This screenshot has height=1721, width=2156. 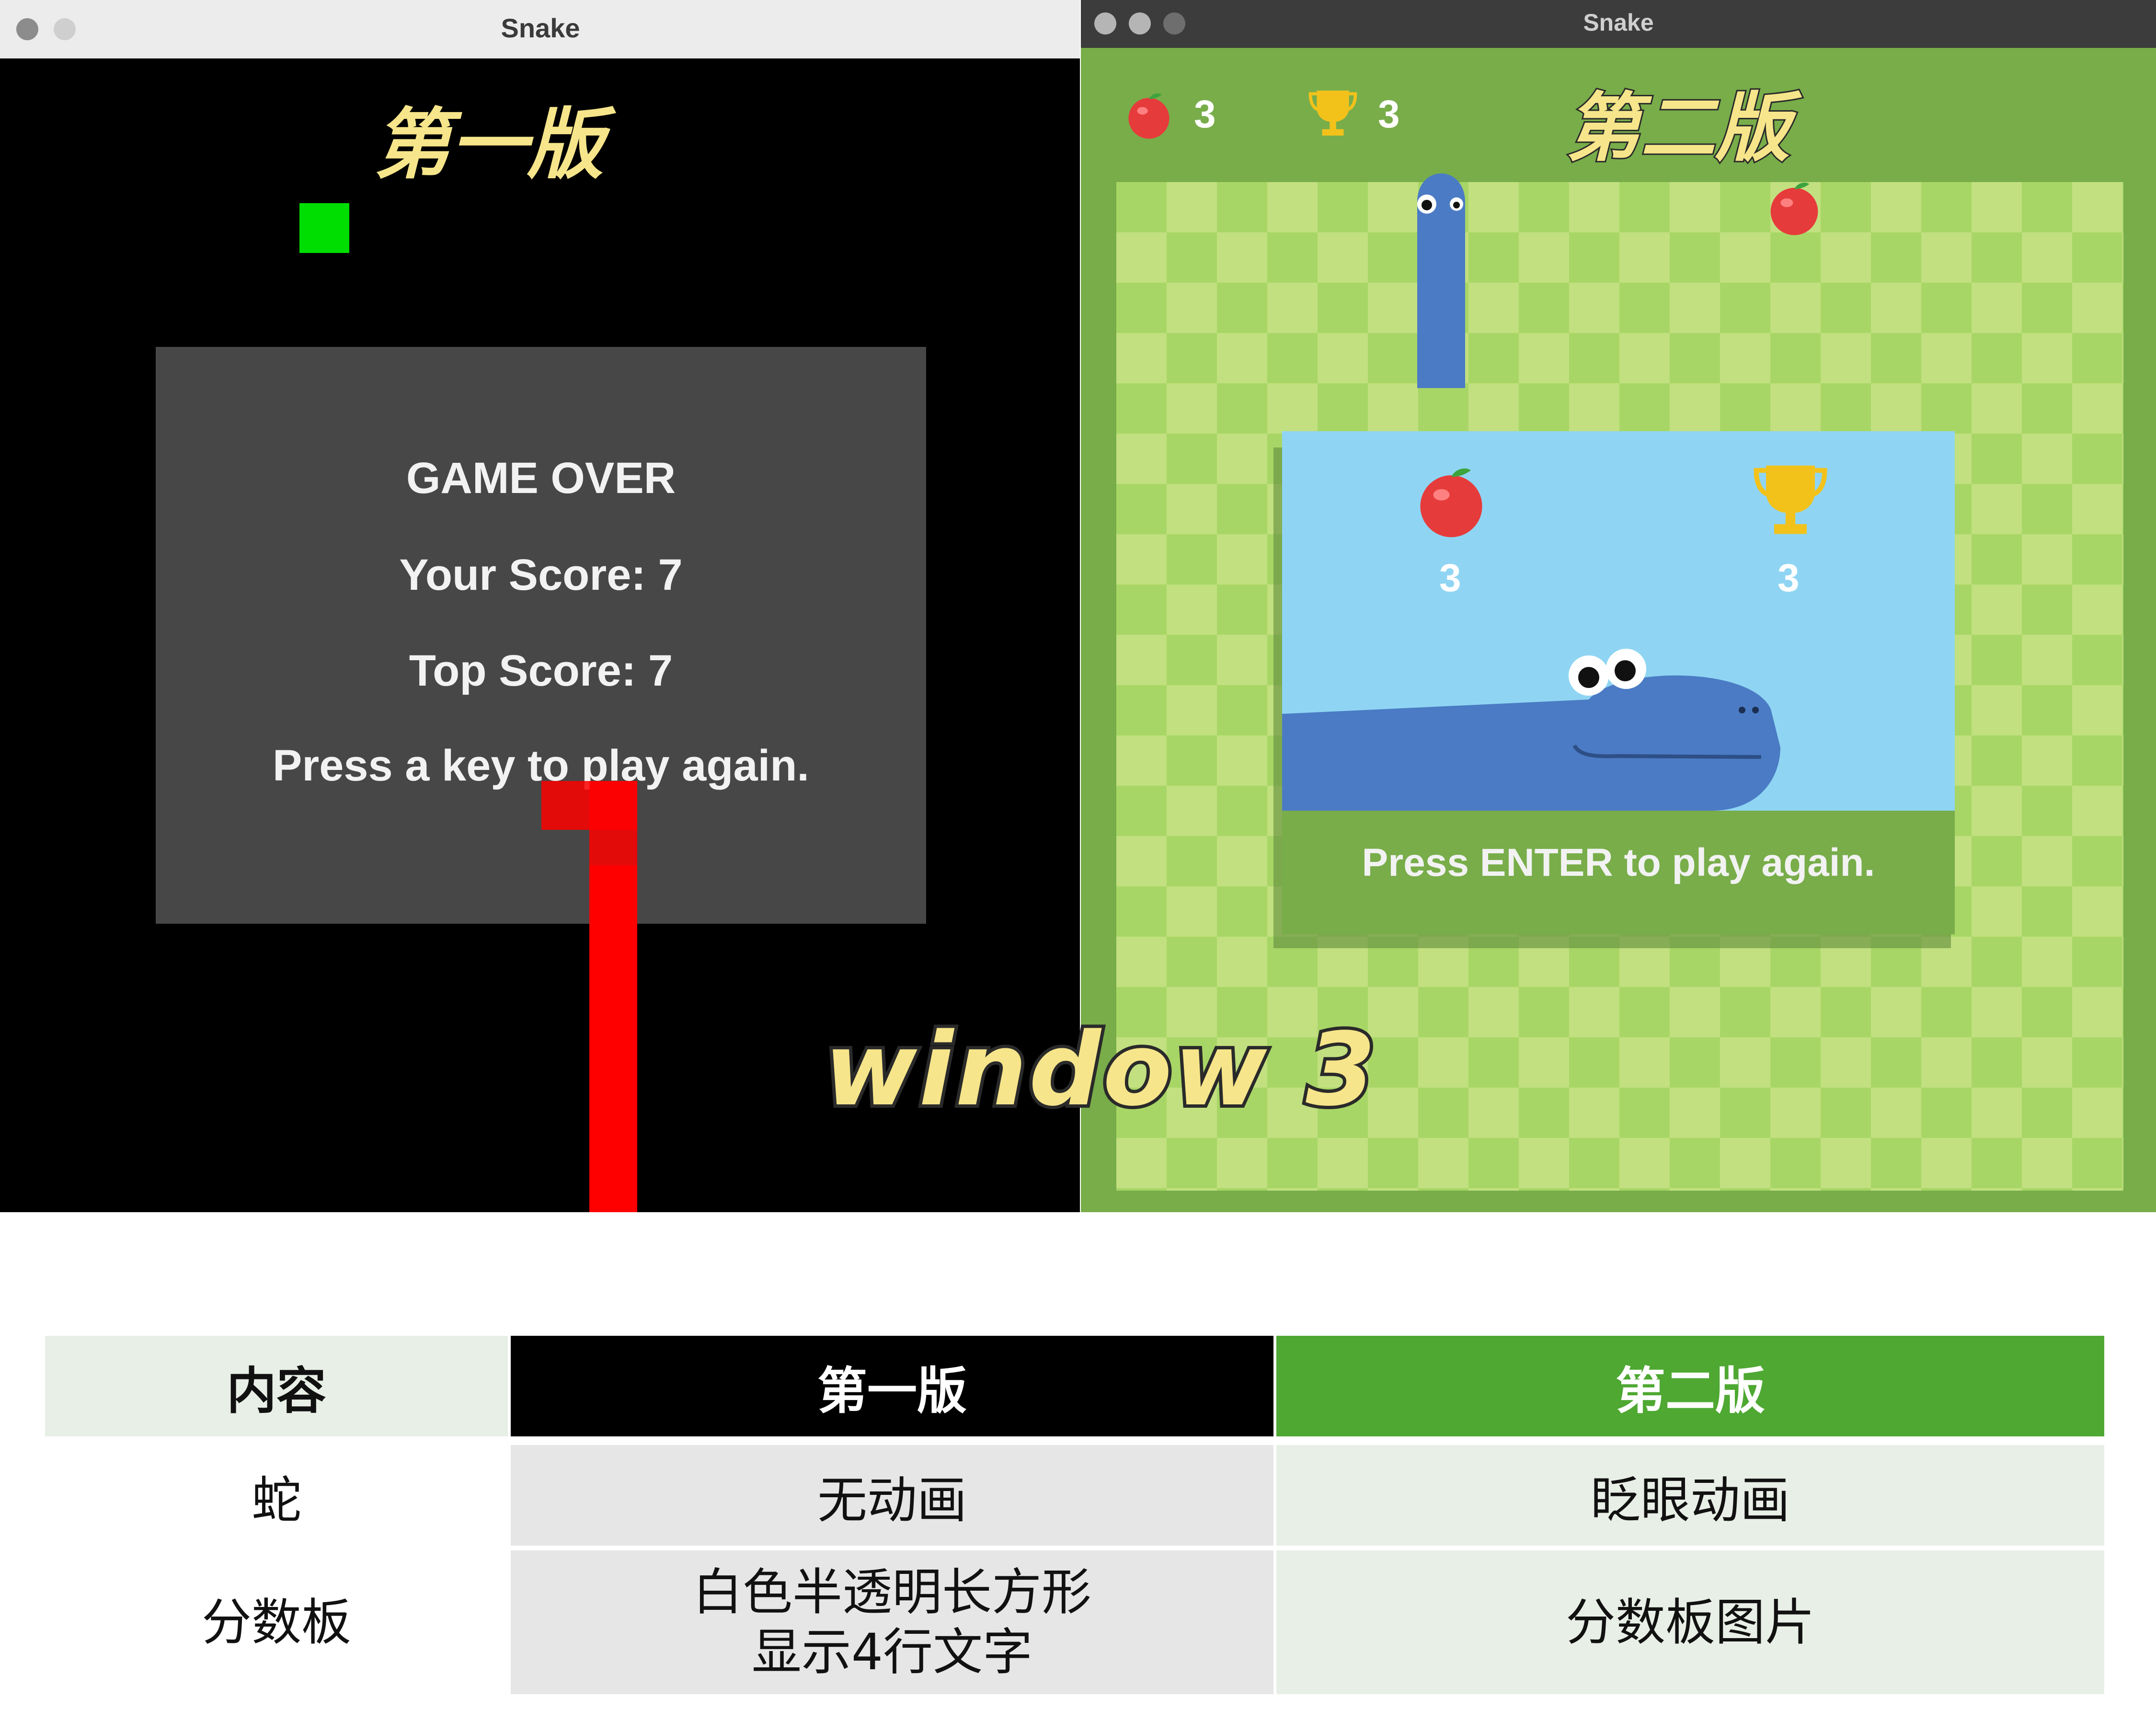 What do you see at coordinates (1690, 1620) in the screenshot?
I see `scoreboard-v2-cell: 分数板图片` at bounding box center [1690, 1620].